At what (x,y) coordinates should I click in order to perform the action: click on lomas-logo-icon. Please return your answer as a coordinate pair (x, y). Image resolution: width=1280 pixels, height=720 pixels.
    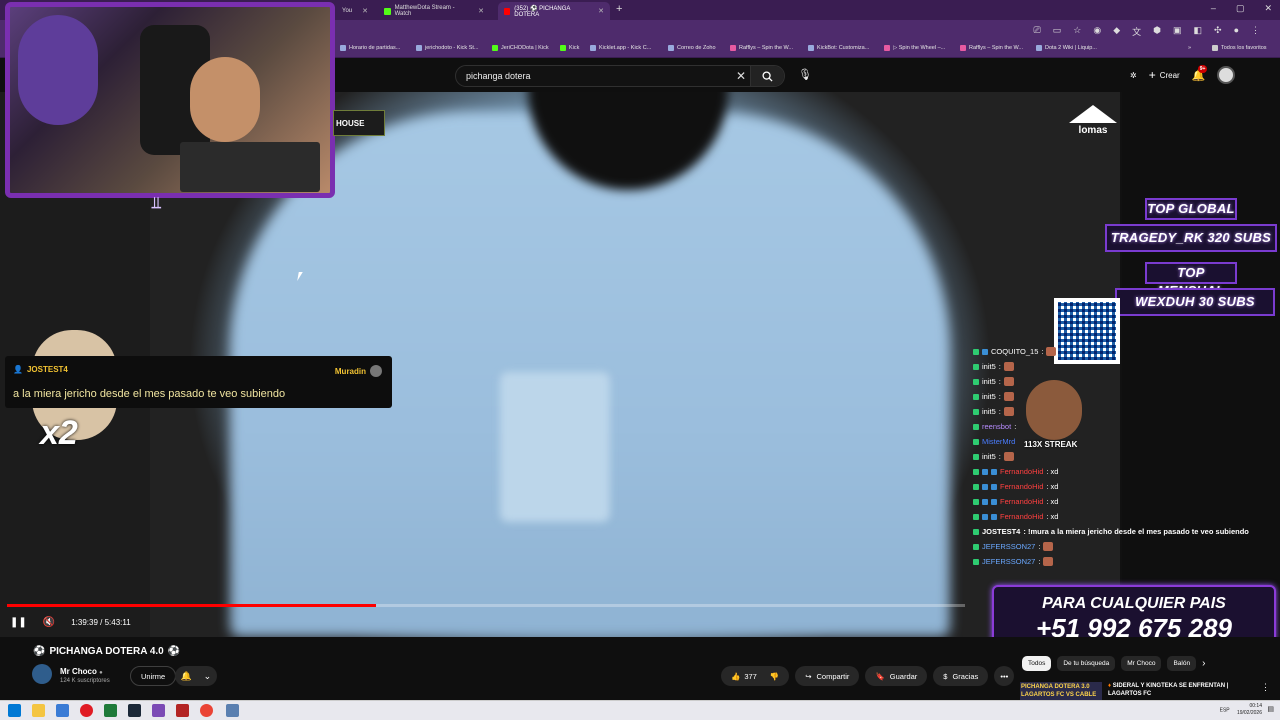
    Looking at the image, I should click on (1093, 114).